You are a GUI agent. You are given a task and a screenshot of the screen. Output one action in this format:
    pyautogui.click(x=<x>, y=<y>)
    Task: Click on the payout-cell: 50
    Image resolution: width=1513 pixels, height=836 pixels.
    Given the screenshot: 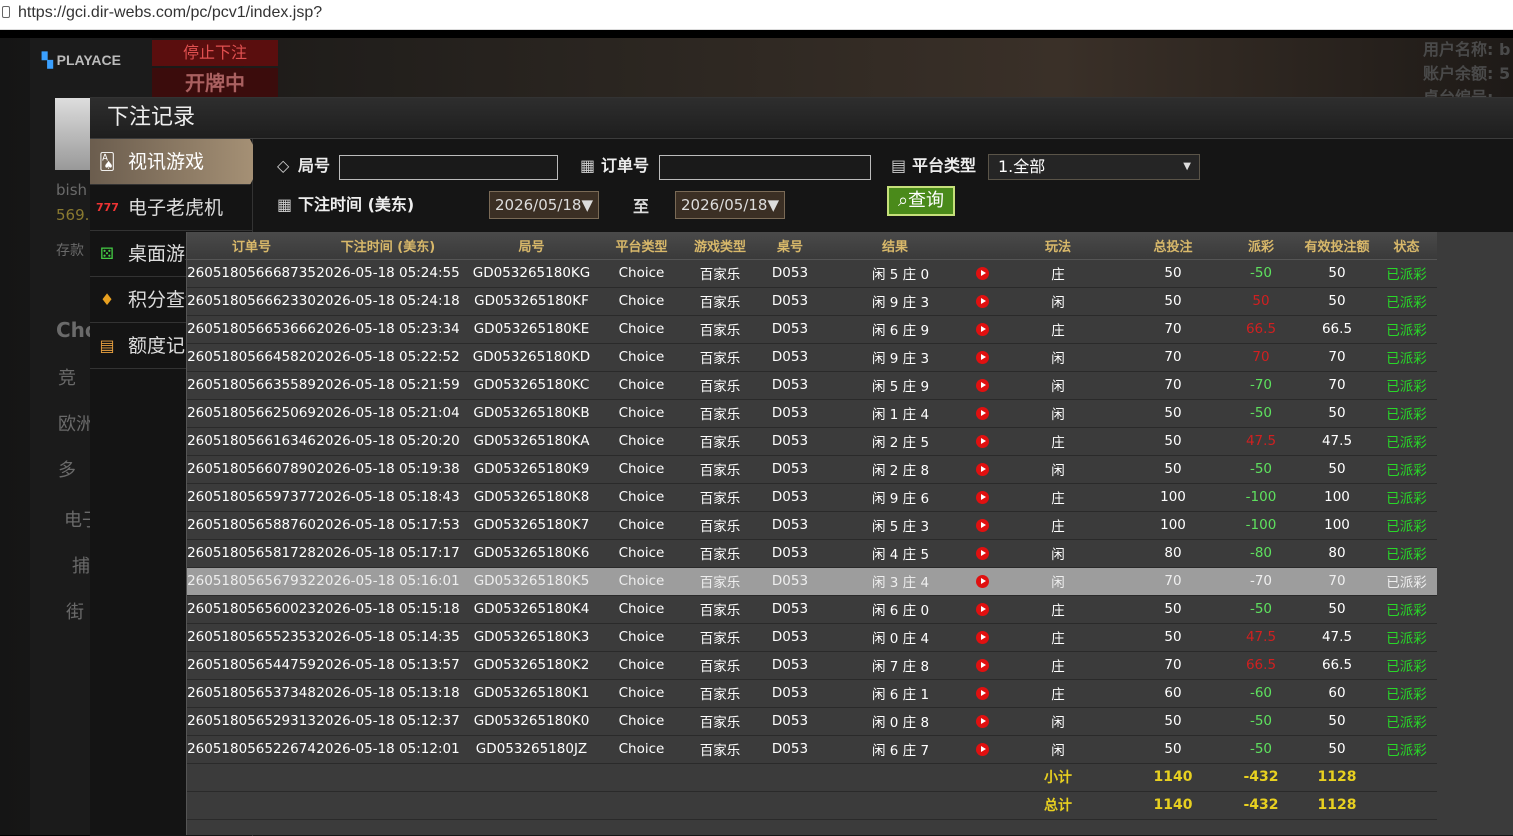 What is the action you would take?
    pyautogui.click(x=1261, y=301)
    